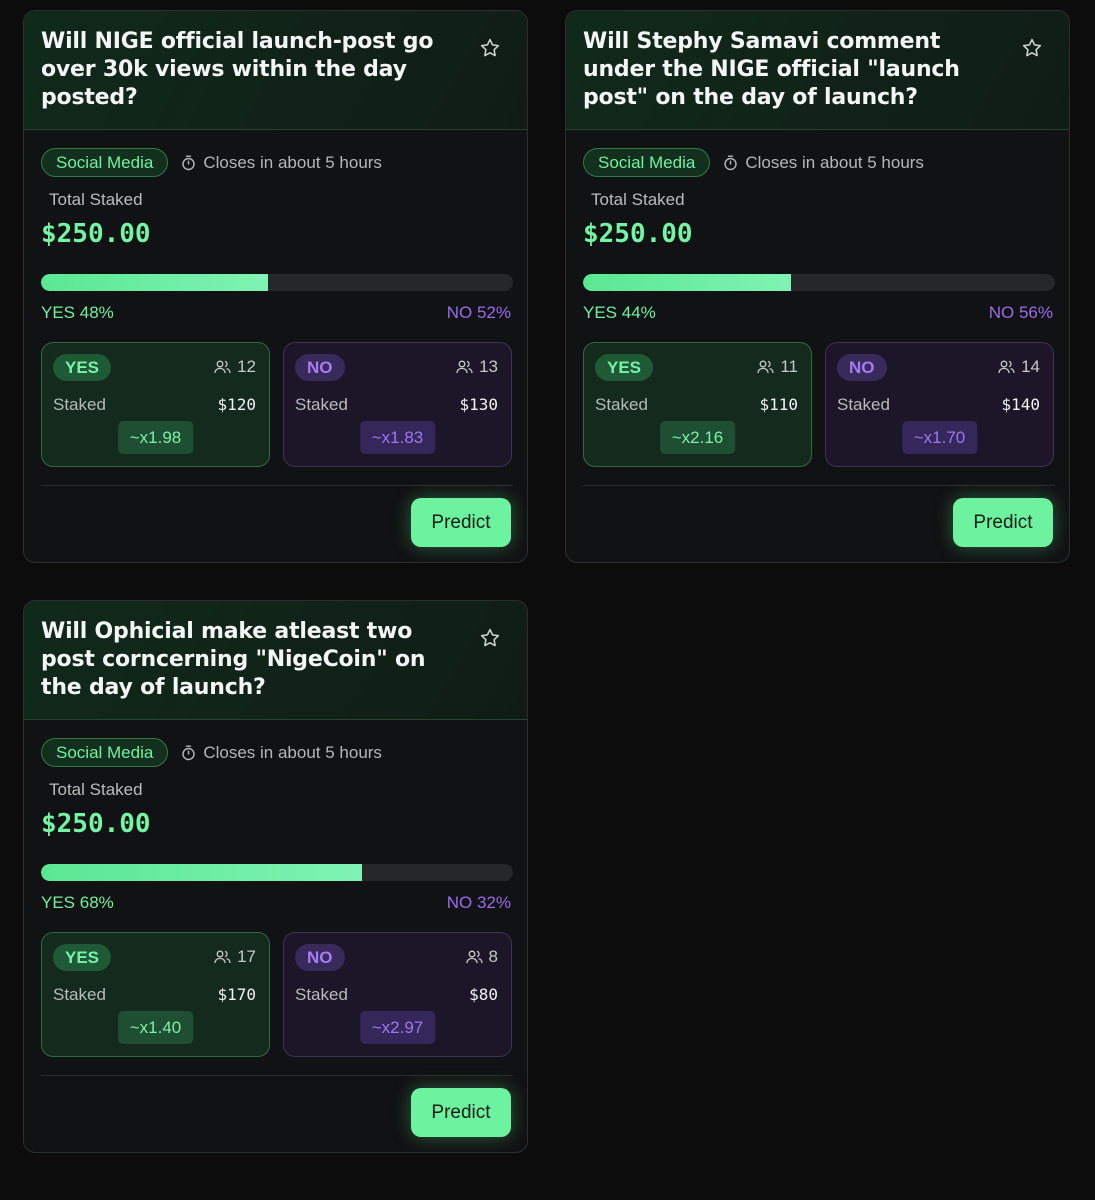  I want to click on yes-participants: 17, so click(235, 957).